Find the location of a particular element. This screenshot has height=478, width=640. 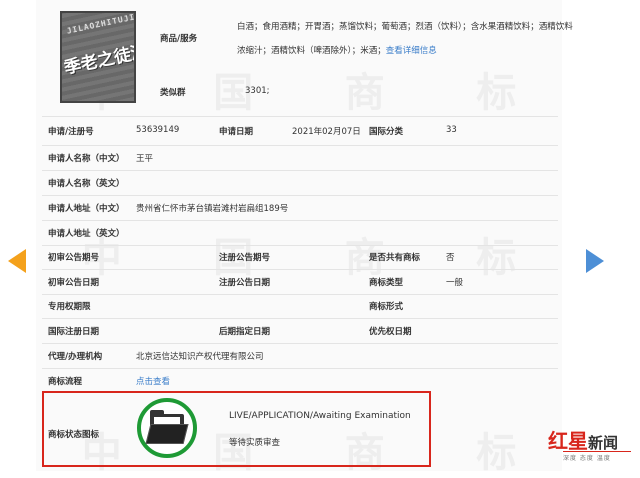

shared-label: 是否共有商标 is located at coordinates (395, 258).